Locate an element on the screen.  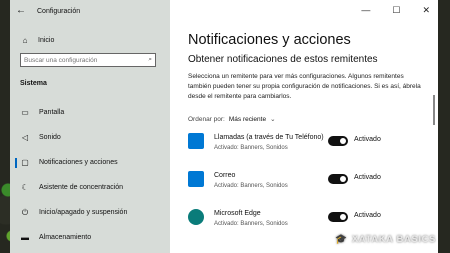
title-bar: ← Configuración is located at coordinates (48, 11).